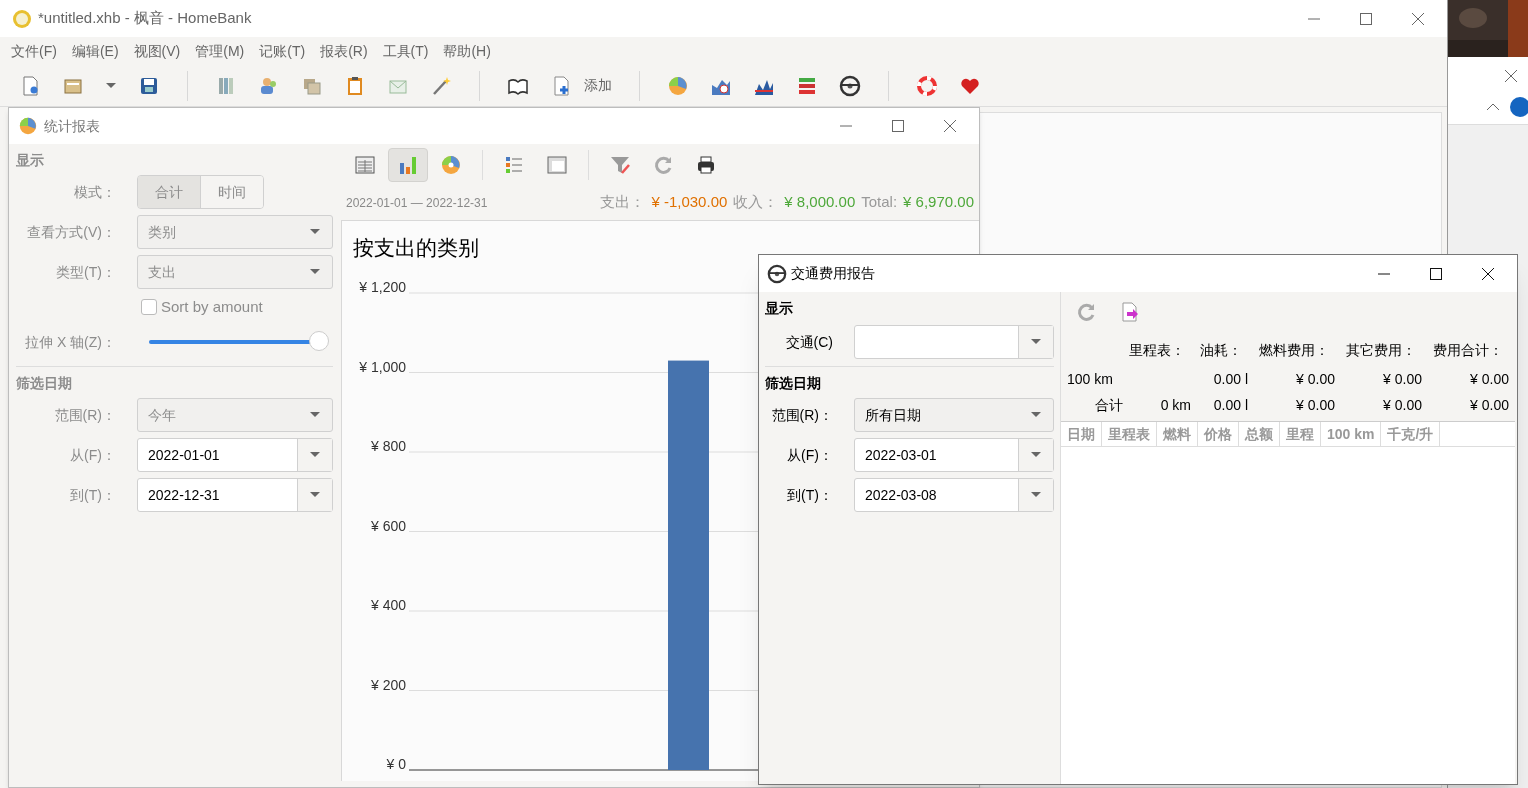 The height and width of the screenshot is (788, 1528). I want to click on printer-icon, so click(706, 165).